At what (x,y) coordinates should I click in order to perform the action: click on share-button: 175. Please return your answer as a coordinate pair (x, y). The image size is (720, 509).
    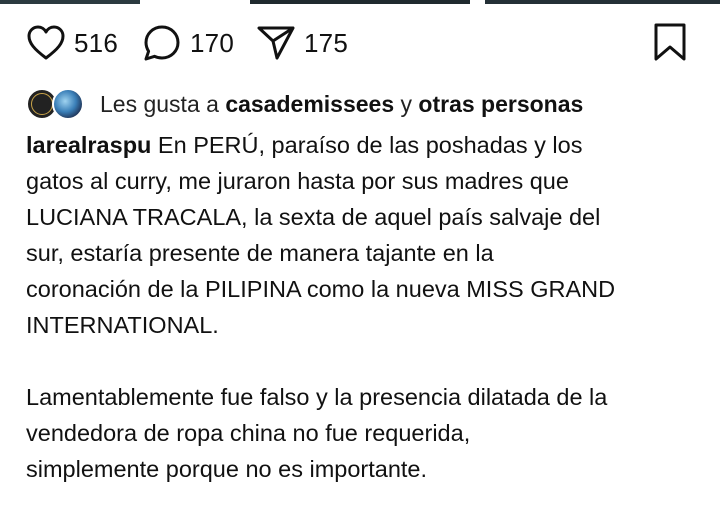
    Looking at the image, I should click on (302, 43).